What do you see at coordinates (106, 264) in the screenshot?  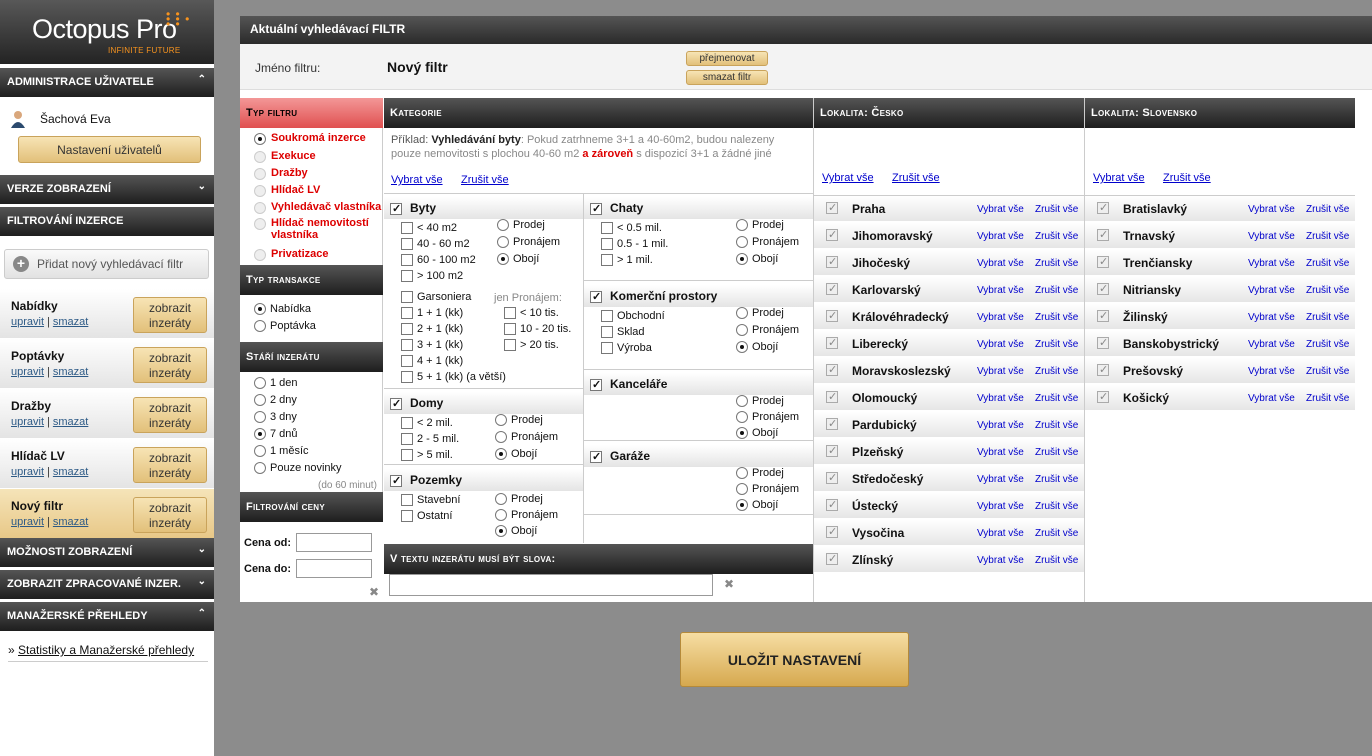 I see `add-filter-button: + Přidat nový vyhledávací filtr` at bounding box center [106, 264].